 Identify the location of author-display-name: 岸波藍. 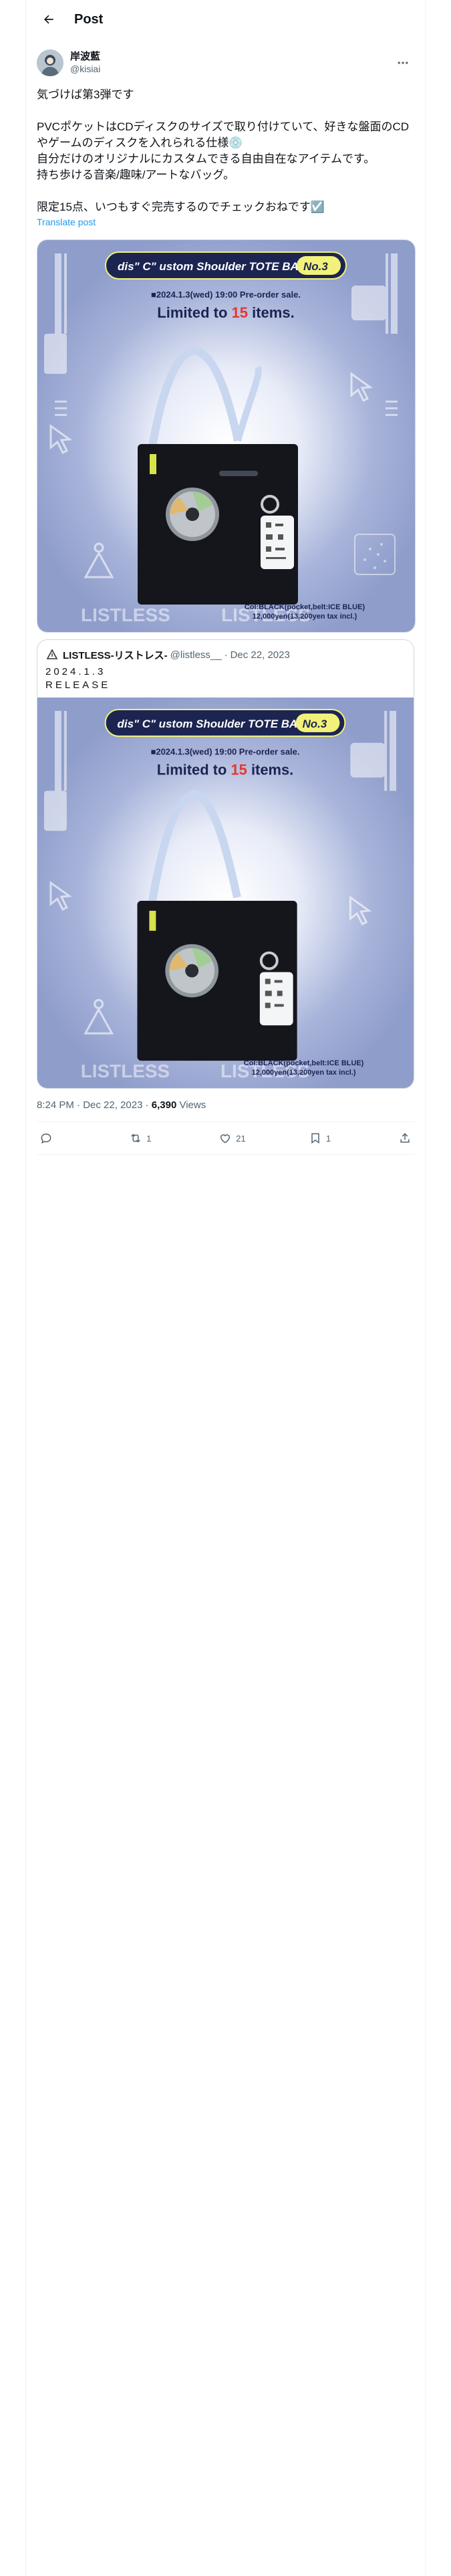
(231, 57).